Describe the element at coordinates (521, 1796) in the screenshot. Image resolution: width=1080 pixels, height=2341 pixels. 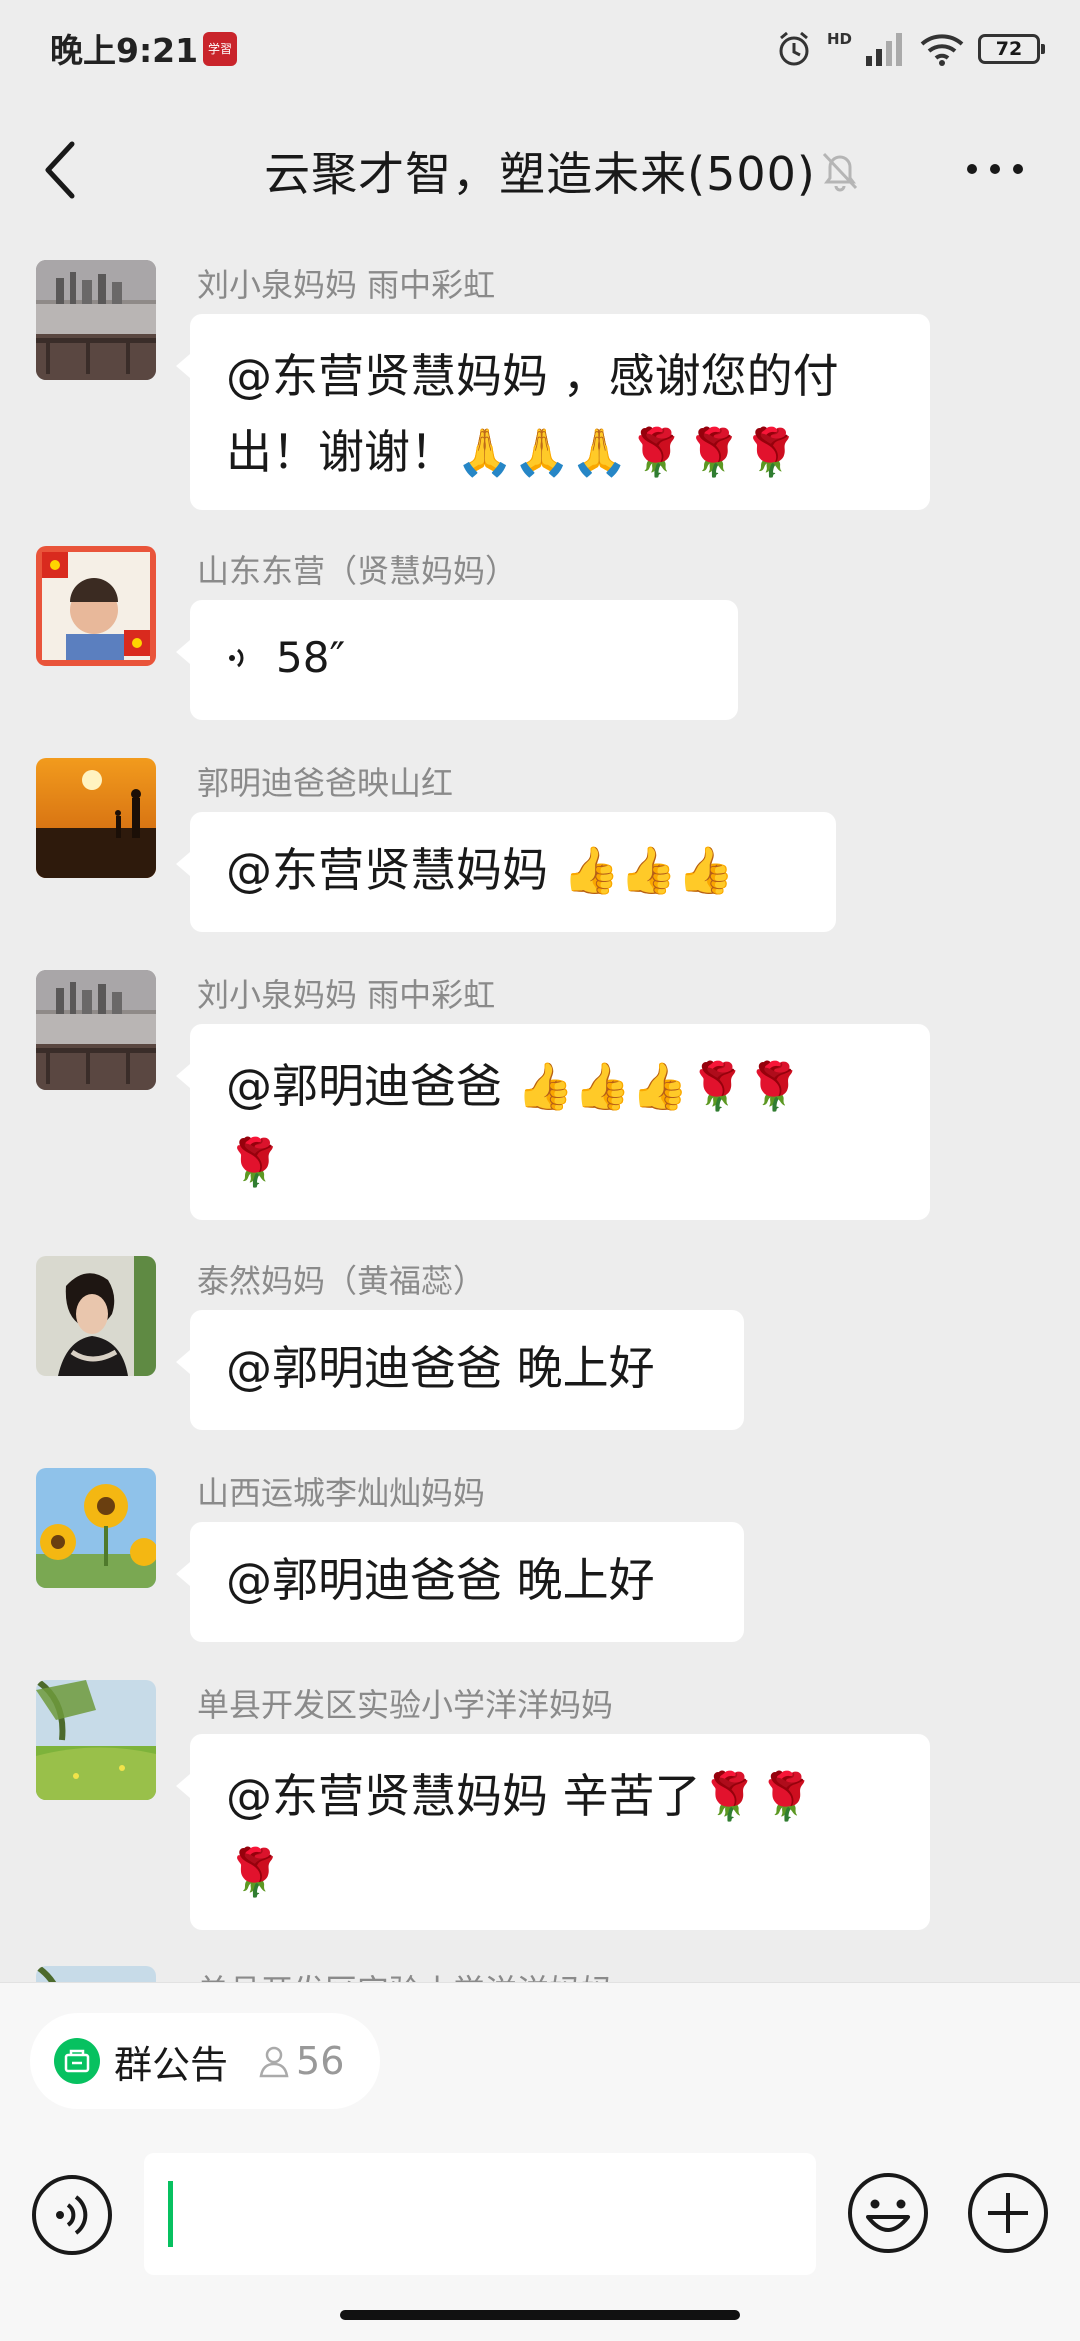
I see `message-text: @东营贤慧妈妈 辛苦了🌹🌹` at that location.